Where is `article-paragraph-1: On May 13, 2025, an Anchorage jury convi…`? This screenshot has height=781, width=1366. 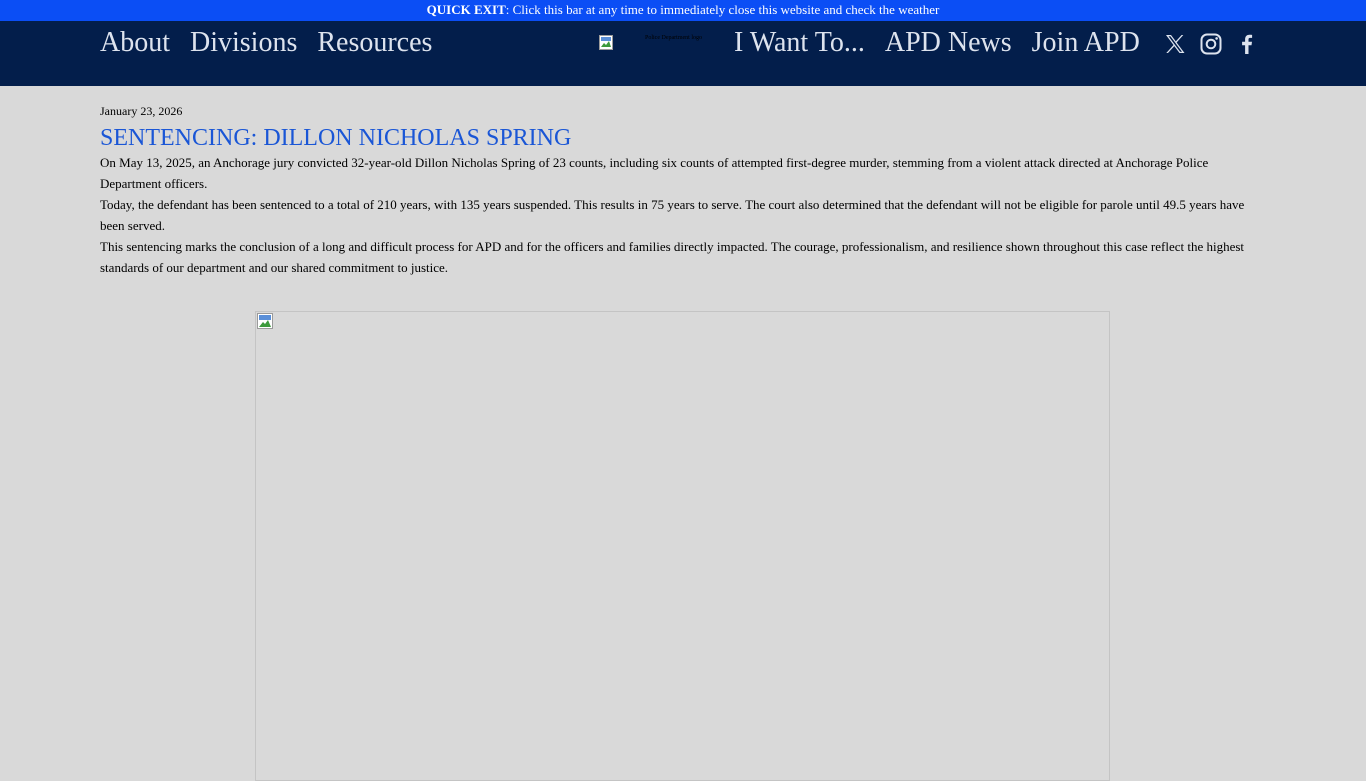 article-paragraph-1: On May 13, 2025, an Anchorage jury convi… is located at coordinates (654, 173).